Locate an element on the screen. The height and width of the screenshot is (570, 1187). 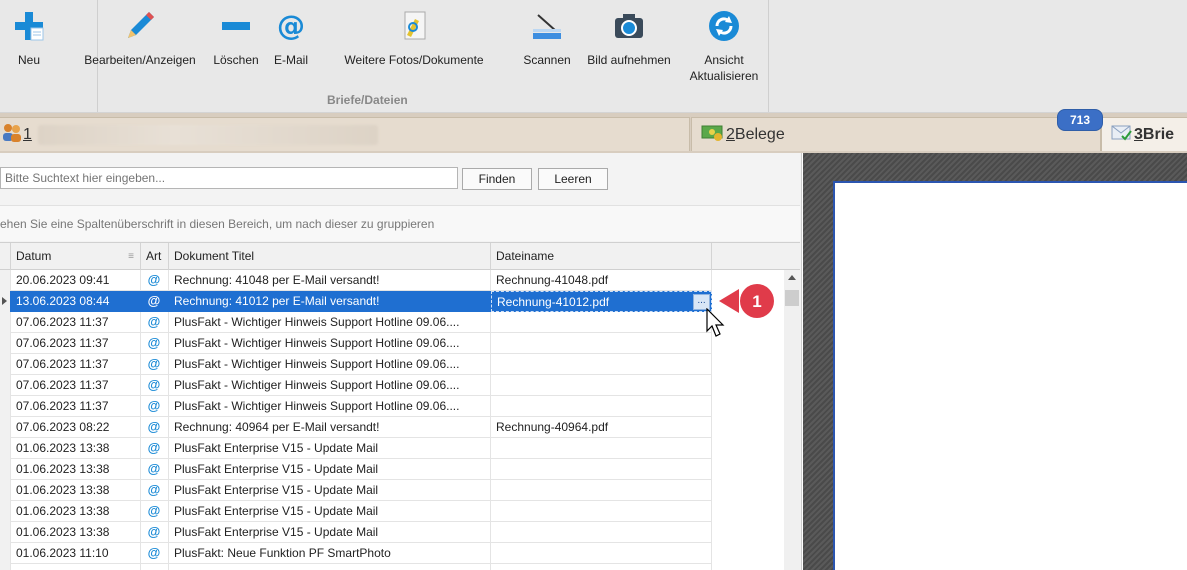
cell-datum is located at coordinates (76, 567).